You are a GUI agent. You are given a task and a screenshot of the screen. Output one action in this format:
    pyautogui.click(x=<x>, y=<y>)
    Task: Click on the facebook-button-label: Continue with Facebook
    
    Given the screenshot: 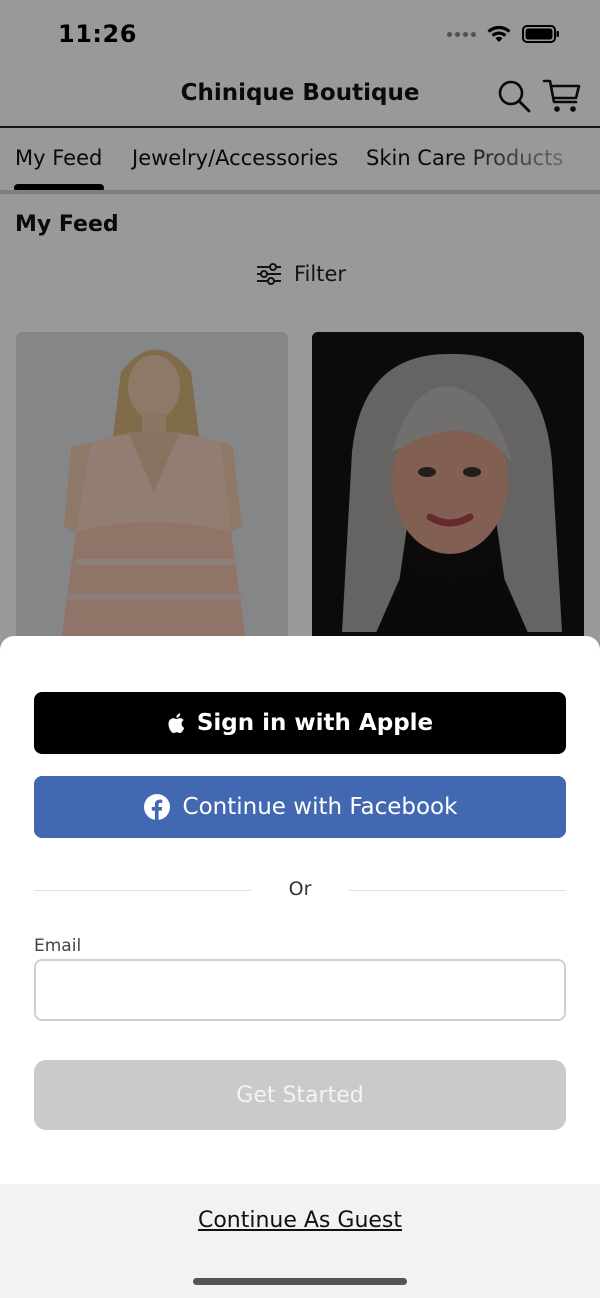 What is the action you would take?
    pyautogui.click(x=320, y=807)
    